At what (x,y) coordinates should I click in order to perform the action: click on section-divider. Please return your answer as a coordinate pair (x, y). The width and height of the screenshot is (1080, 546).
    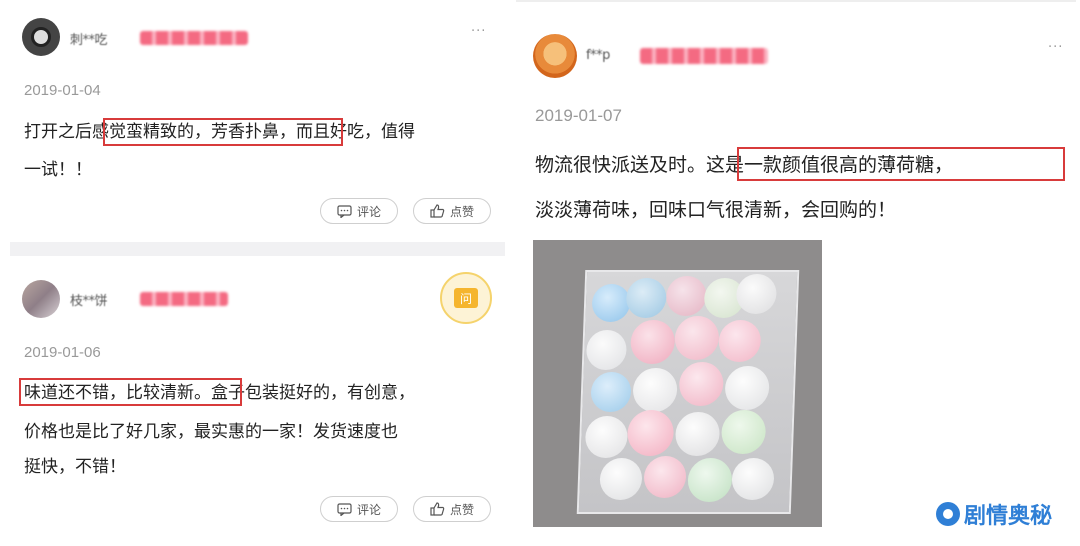
    Looking at the image, I should click on (257, 249).